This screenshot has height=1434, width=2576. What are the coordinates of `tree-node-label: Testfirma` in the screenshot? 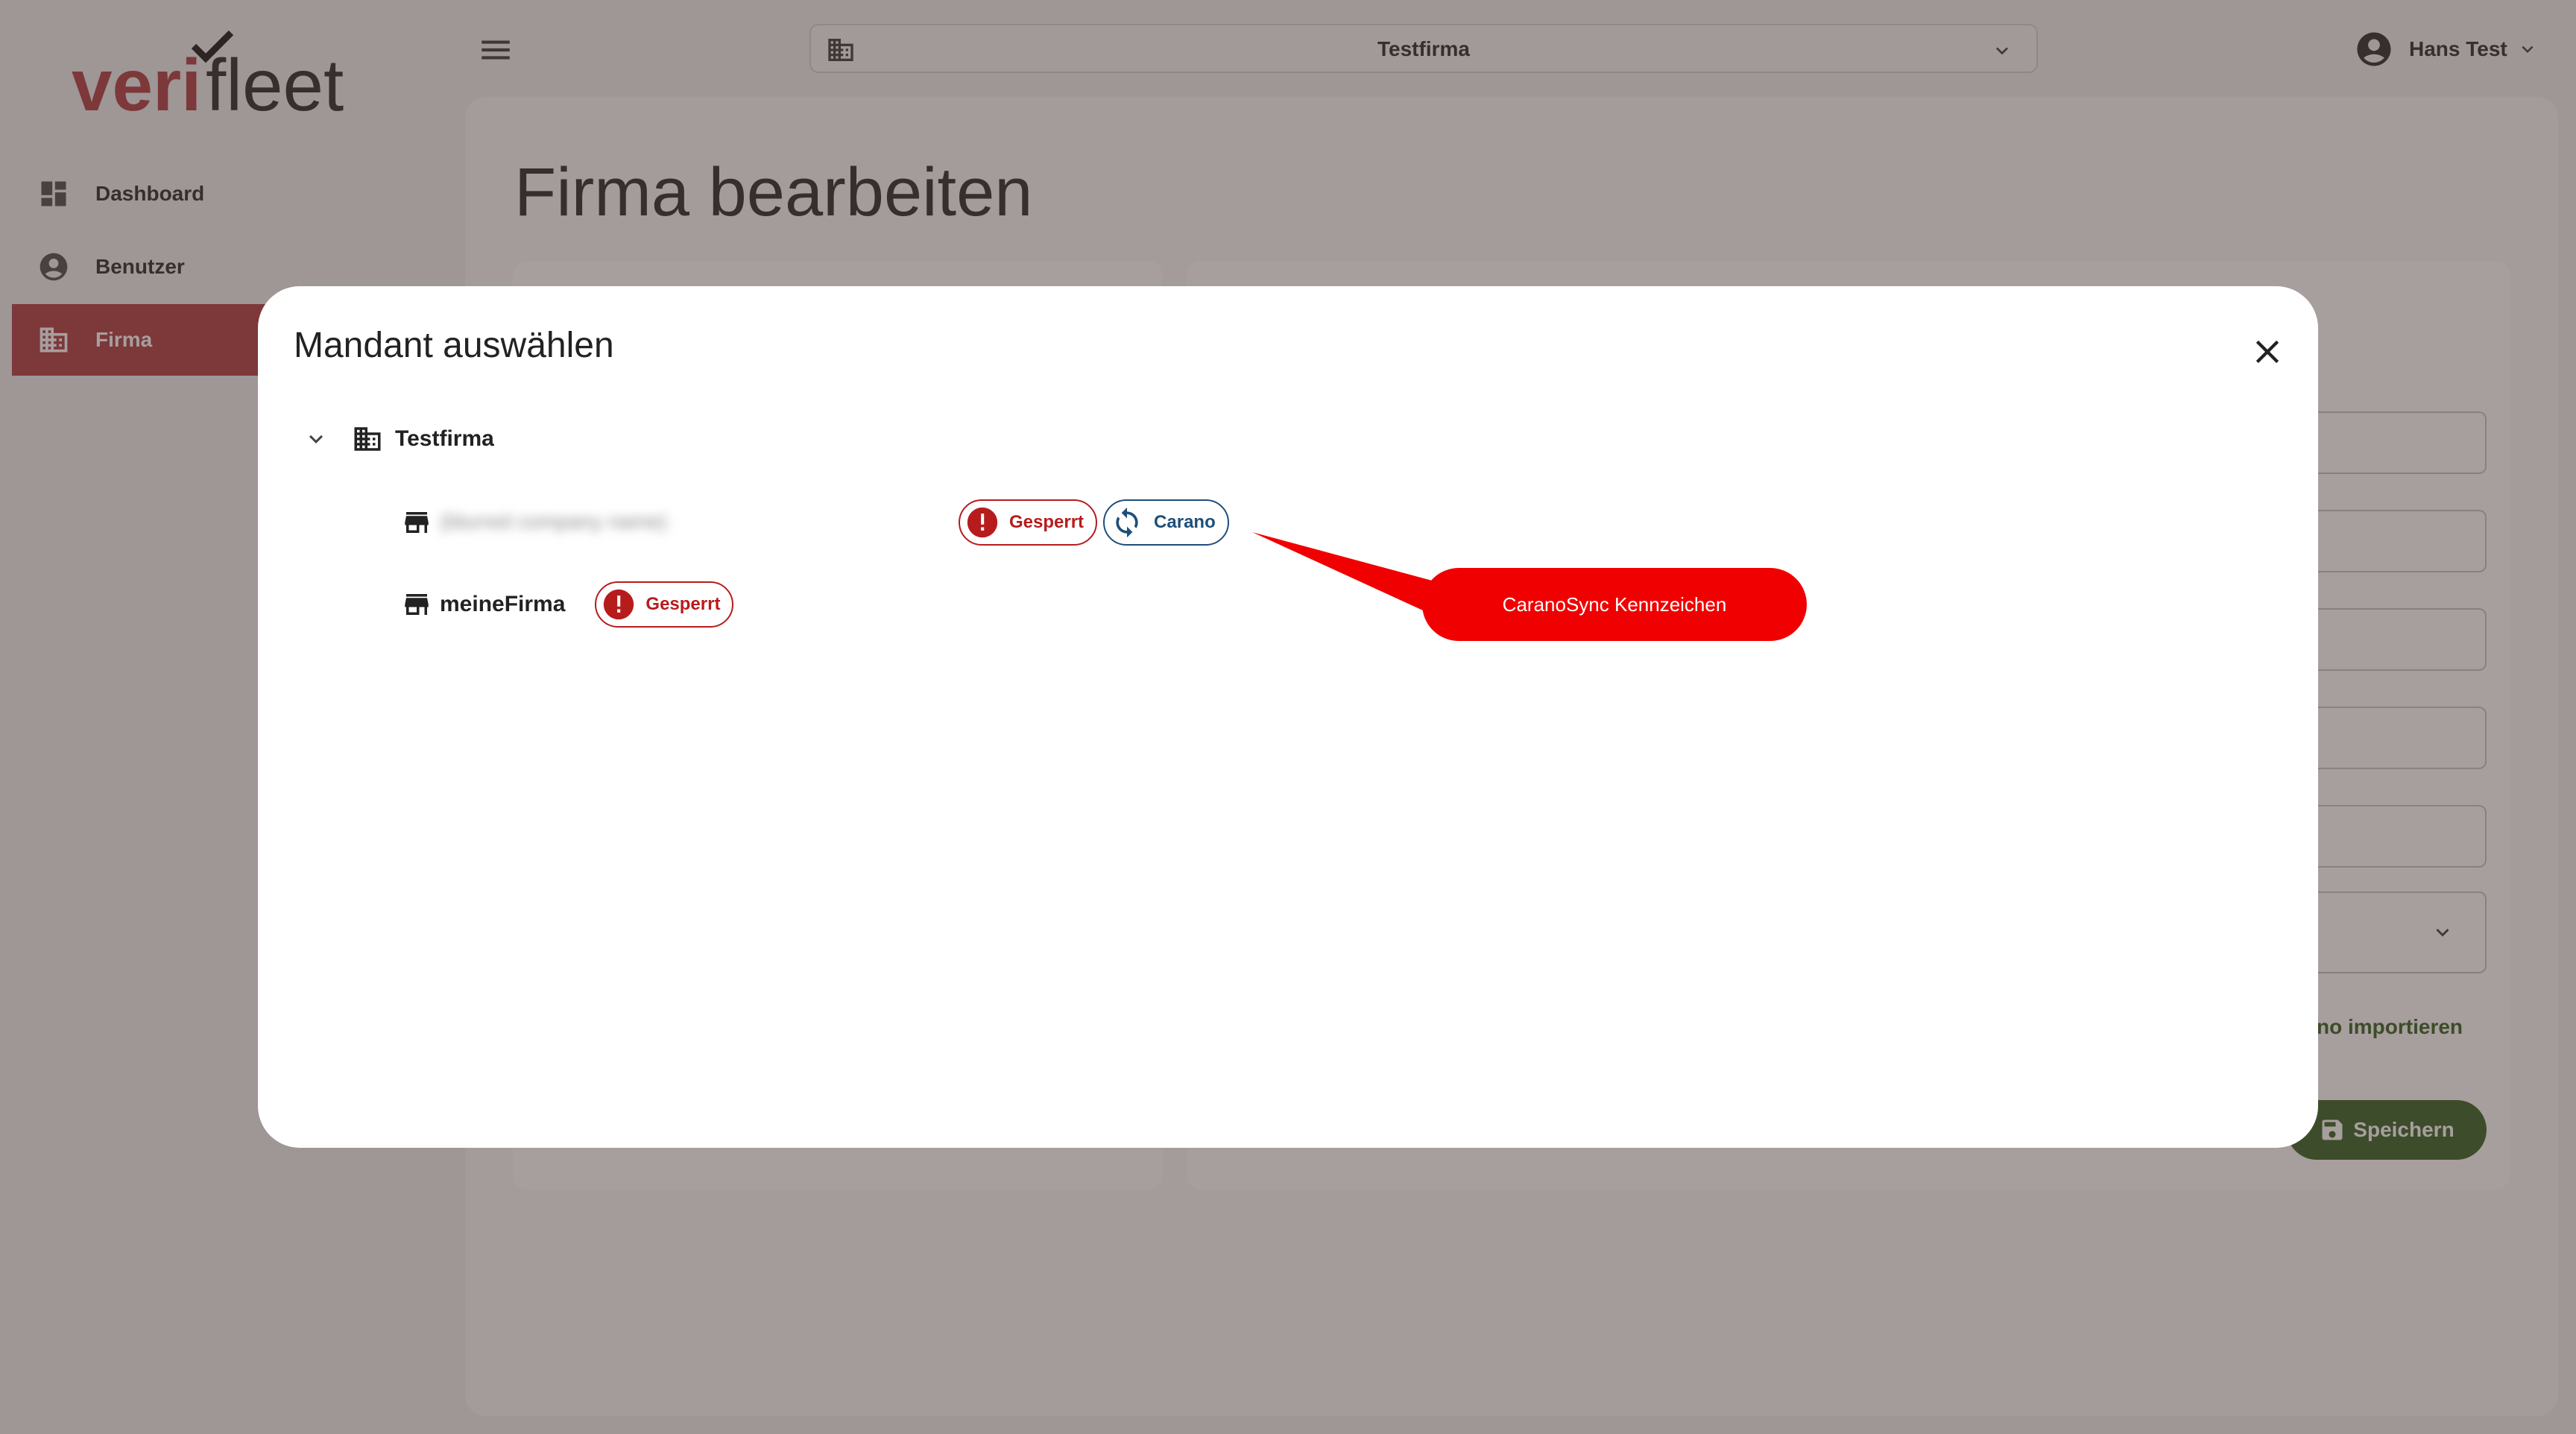 It's located at (445, 439).